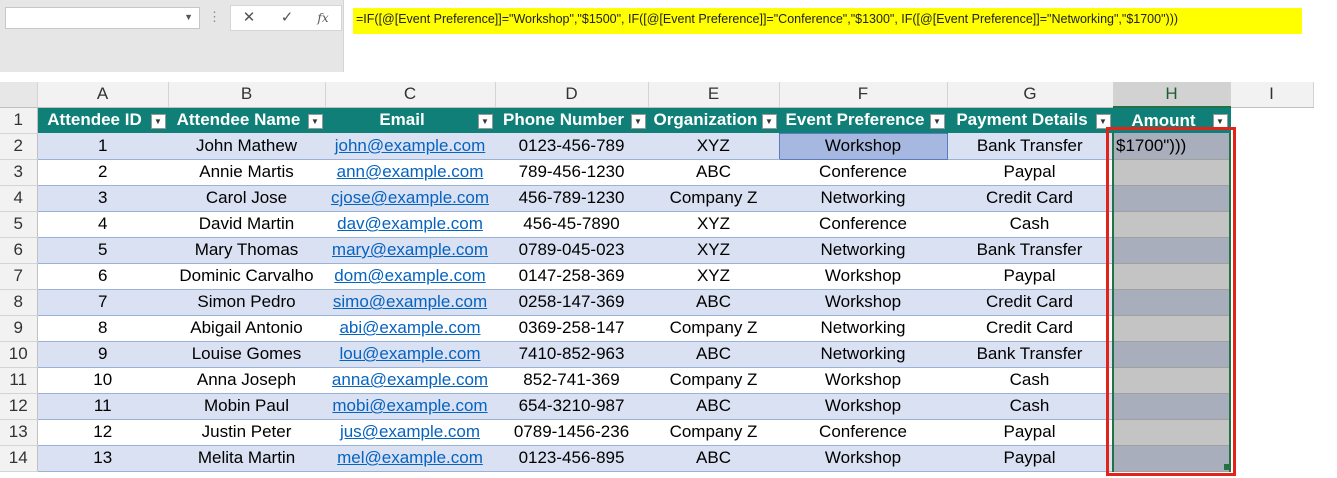 This screenshot has height=478, width=1337. Describe the element at coordinates (19, 250) in the screenshot. I see `row-number: 6` at that location.